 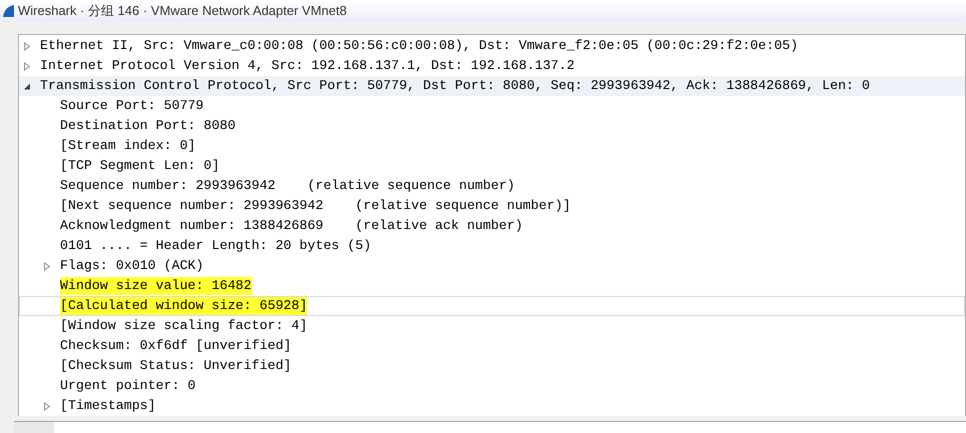 What do you see at coordinates (140, 166) in the screenshot?
I see `tree-label: [TCP Segment Len: 0]` at bounding box center [140, 166].